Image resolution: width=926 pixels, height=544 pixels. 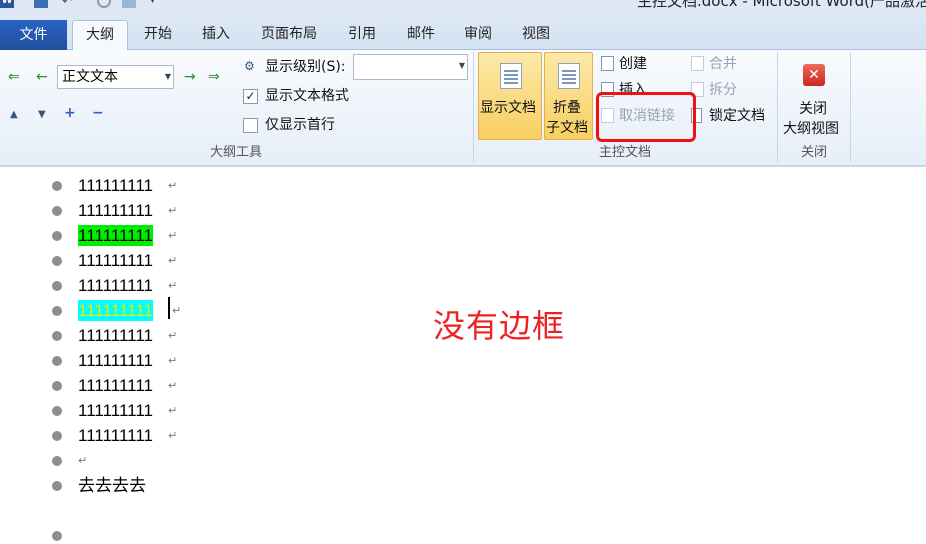 What do you see at coordinates (112, 485) in the screenshot?
I see `outline-item-text: 去去去去` at bounding box center [112, 485].